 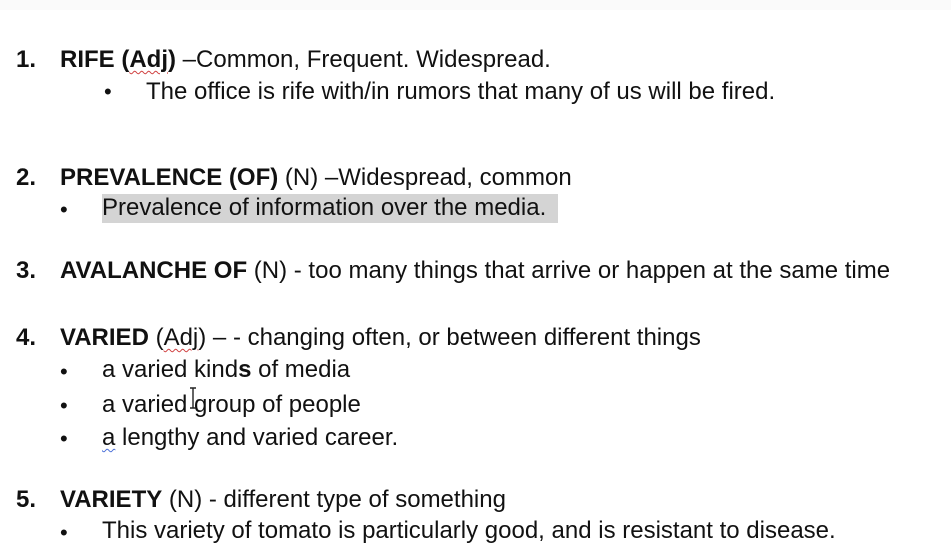 I want to click on example-sentence: a varied group of people, so click(x=231, y=404).